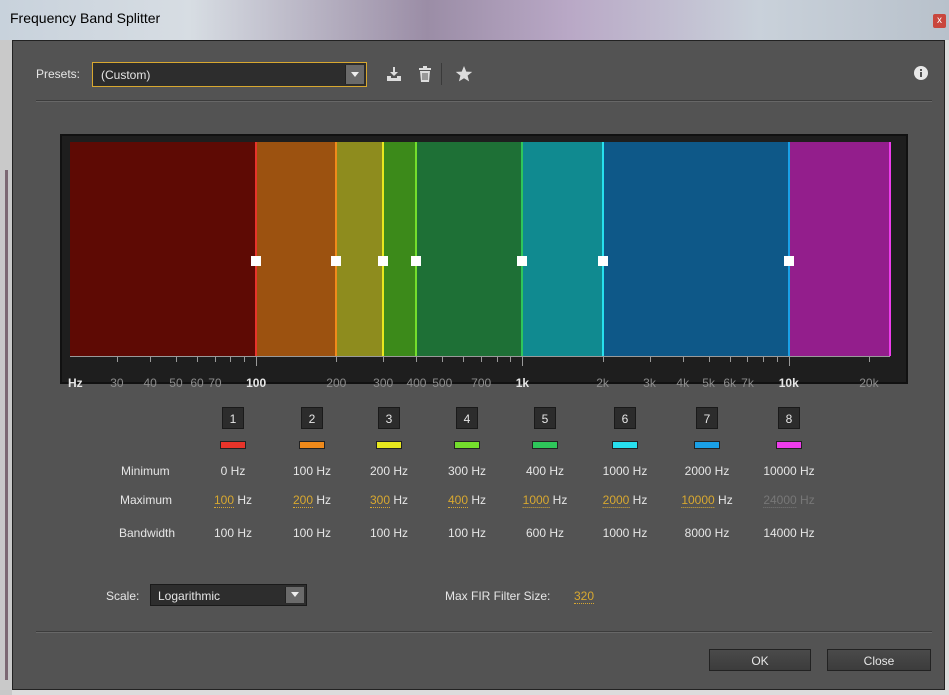 The height and width of the screenshot is (695, 949). I want to click on presets-value: (Custom), so click(126, 75).